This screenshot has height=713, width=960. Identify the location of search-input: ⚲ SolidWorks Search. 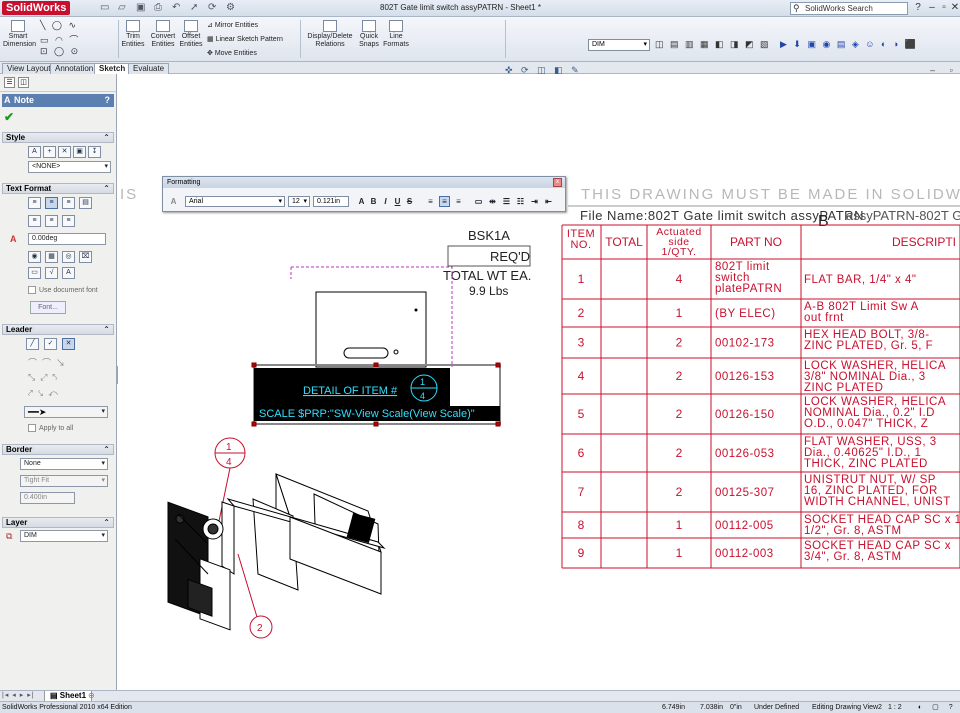
(849, 8).